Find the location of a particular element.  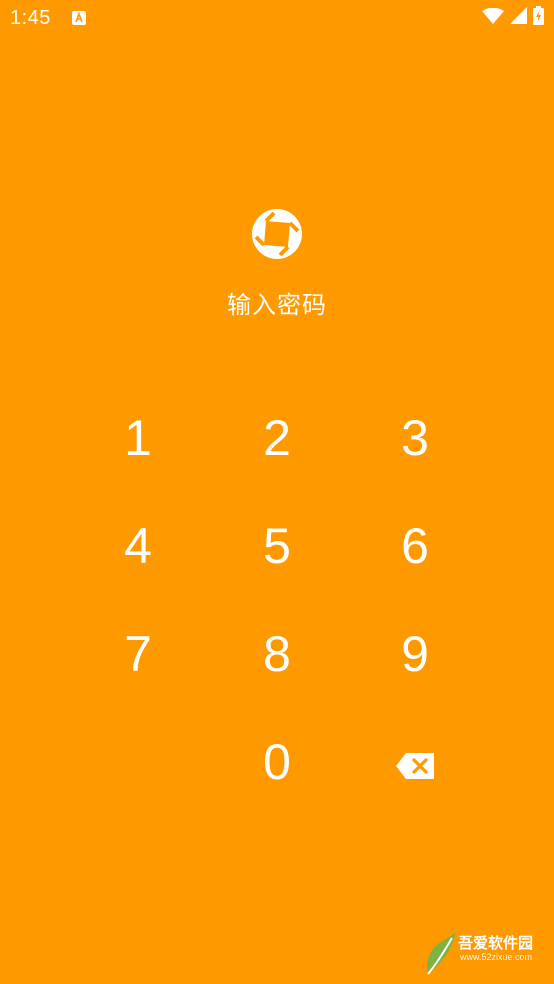

key-1: 1 is located at coordinates (138, 438).